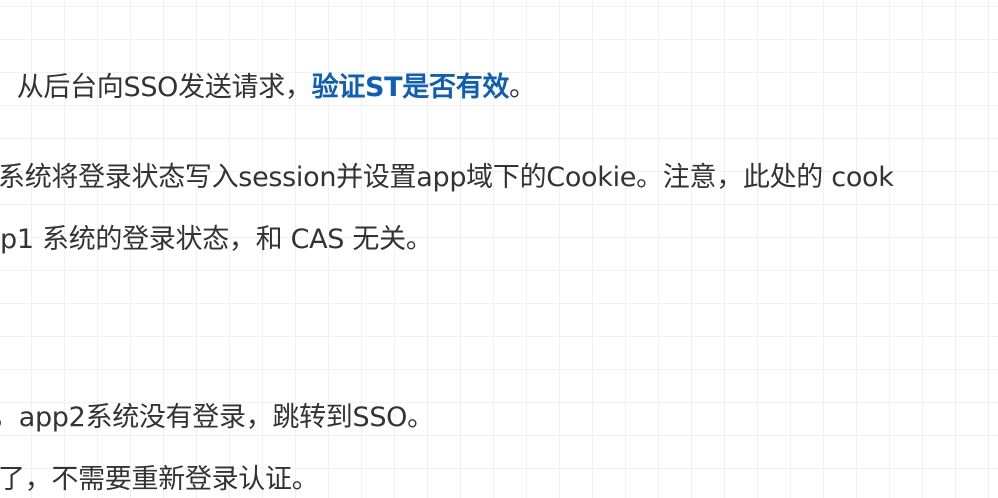  Describe the element at coordinates (159, 479) in the screenshot. I see `paragraph-line: 了，不需要重新登录认证。` at that location.